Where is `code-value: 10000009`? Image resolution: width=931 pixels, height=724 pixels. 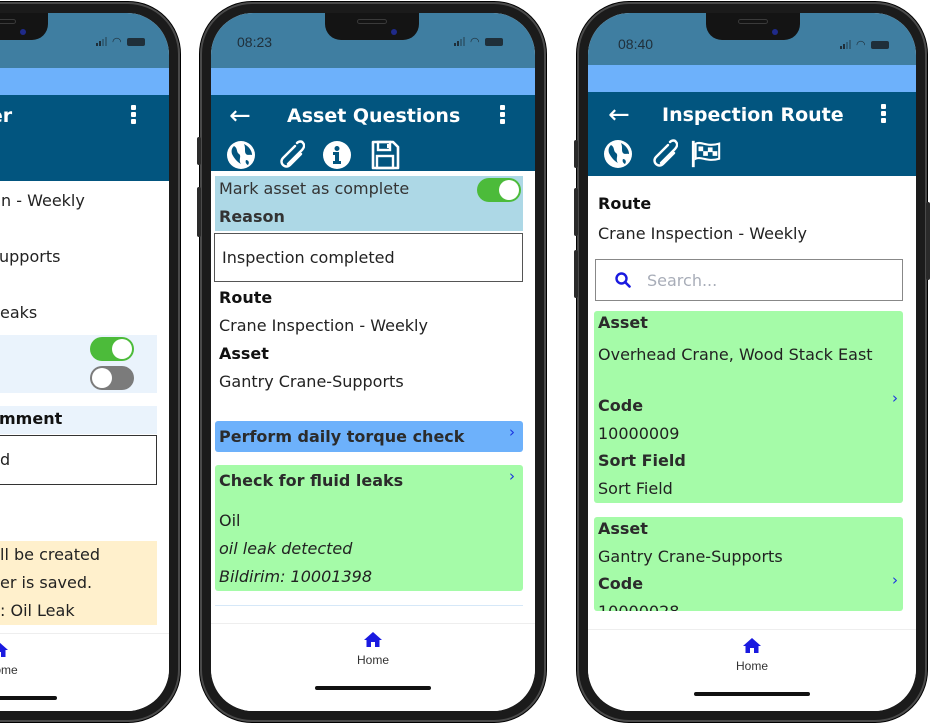
code-value: 10000009 is located at coordinates (639, 433).